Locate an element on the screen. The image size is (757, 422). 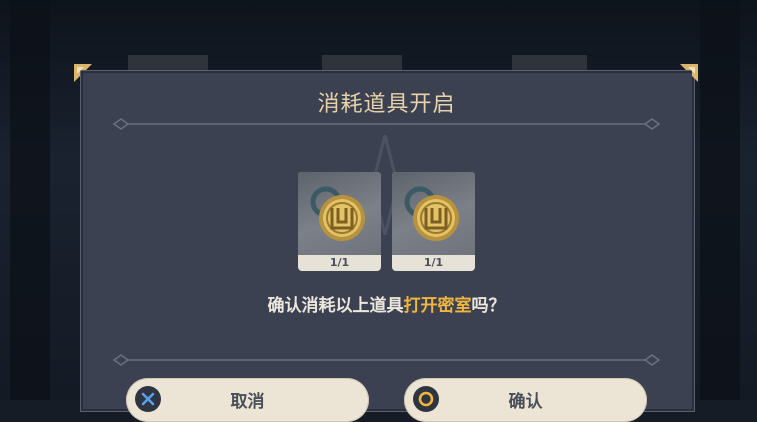
question-suffix: 吗？ is located at coordinates (488, 306).